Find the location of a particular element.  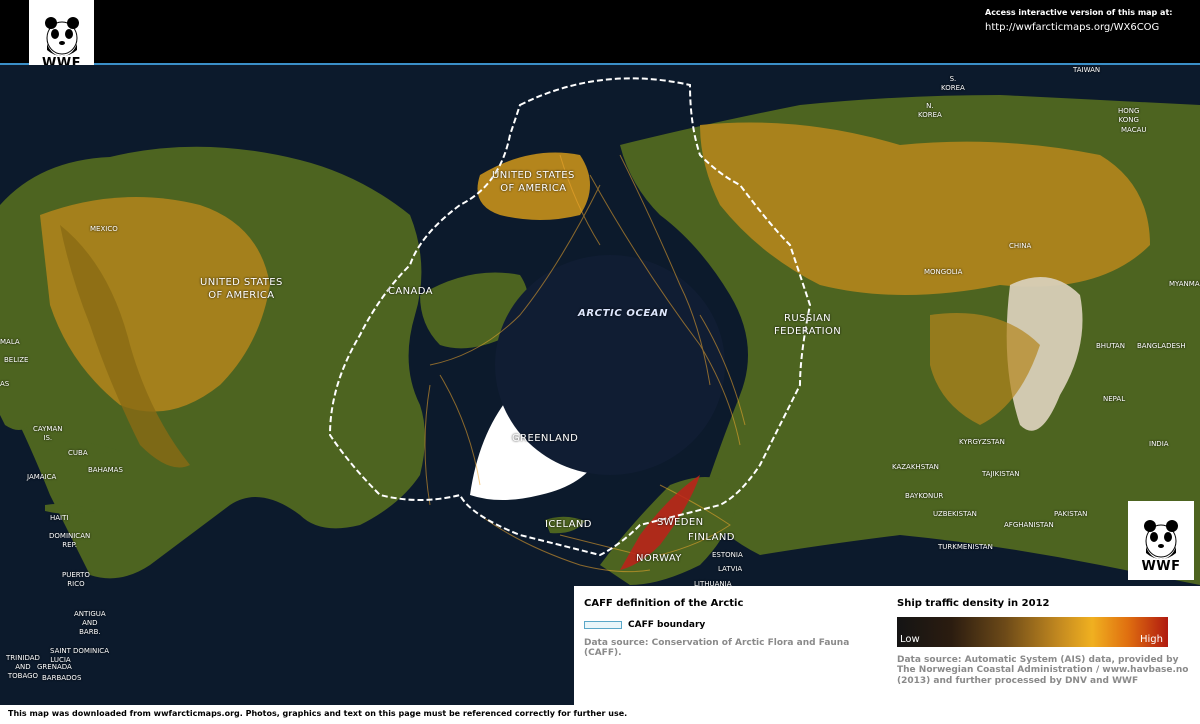

ship-density-gradient is located at coordinates (1032, 632).